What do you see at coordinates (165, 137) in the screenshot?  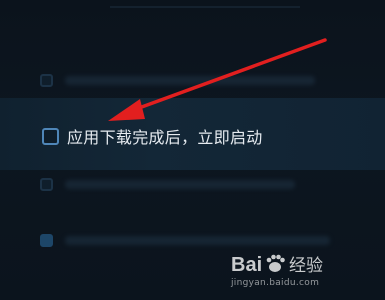 I see `launch-after-download-label: 应用下载完成后，立即启动` at bounding box center [165, 137].